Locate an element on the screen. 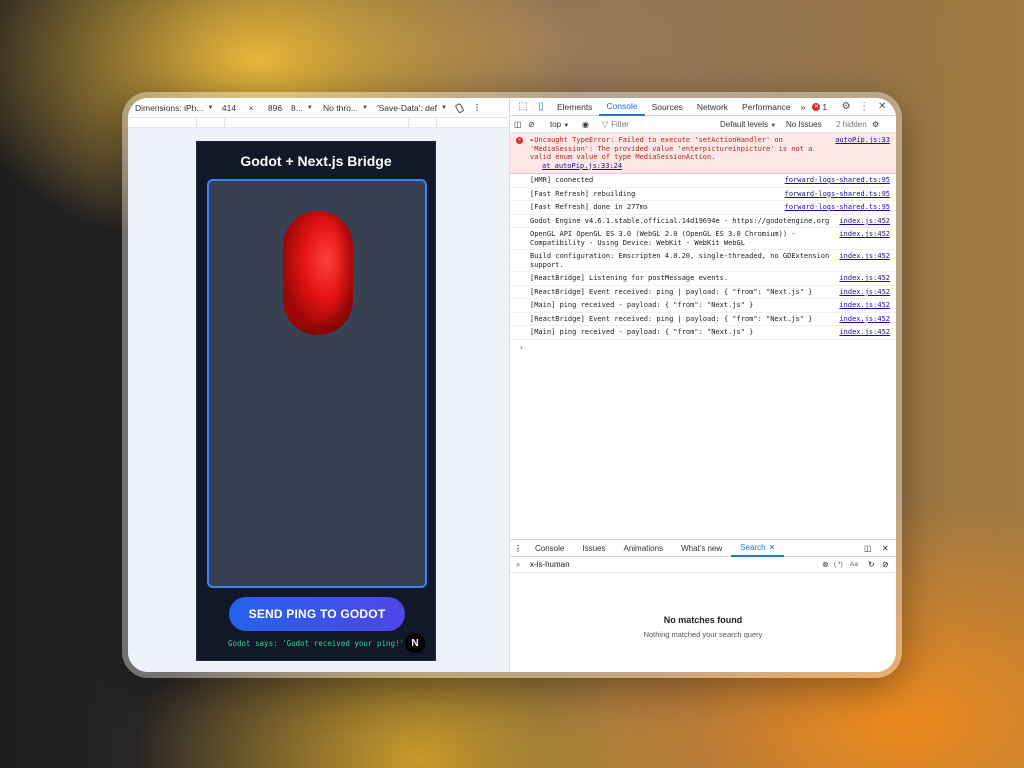 This screenshot has width=1024, height=768. red-capsule is located at coordinates (318, 273).